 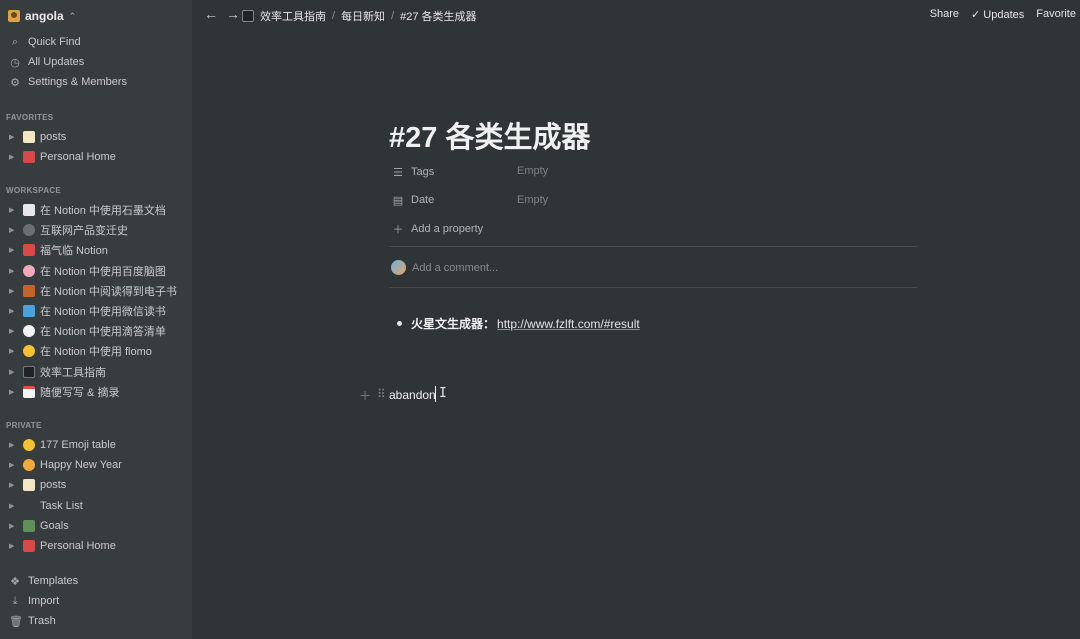 I want to click on drag-handle-icon: ⠿, so click(x=381, y=395).